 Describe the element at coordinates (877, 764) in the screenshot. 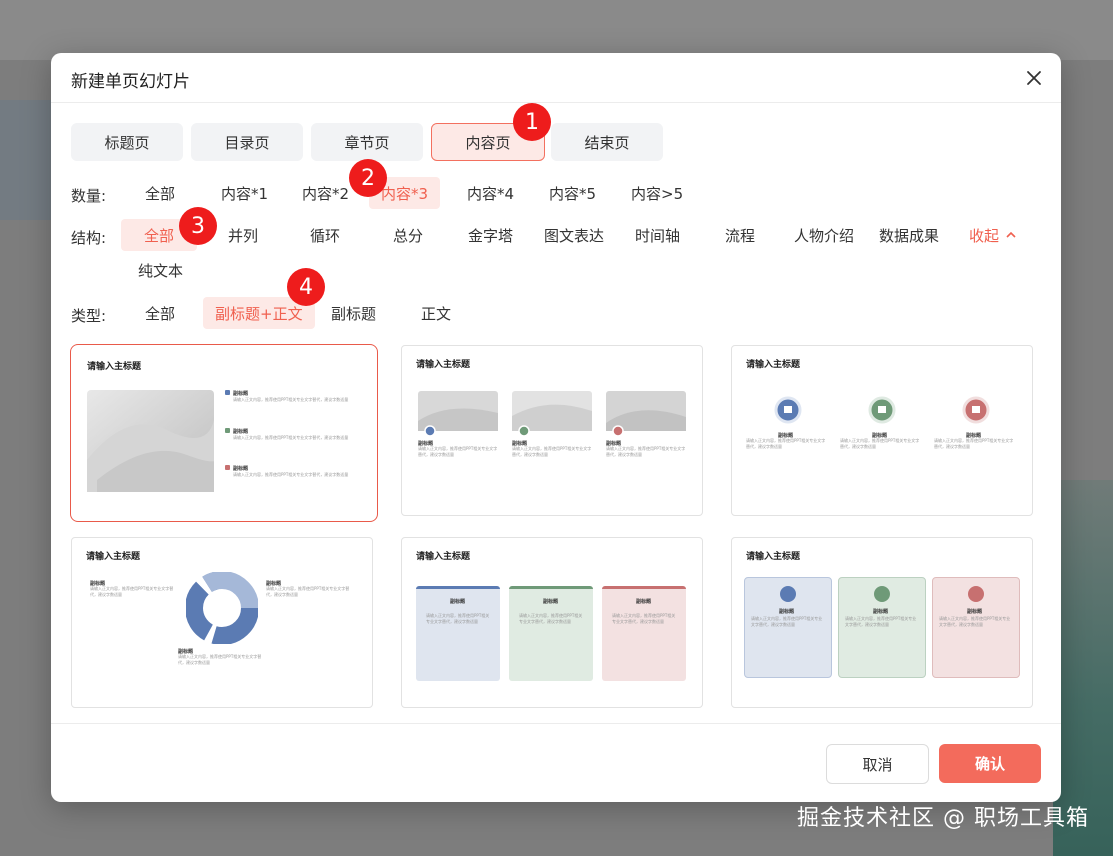

I see `cancel-button: 取消` at that location.